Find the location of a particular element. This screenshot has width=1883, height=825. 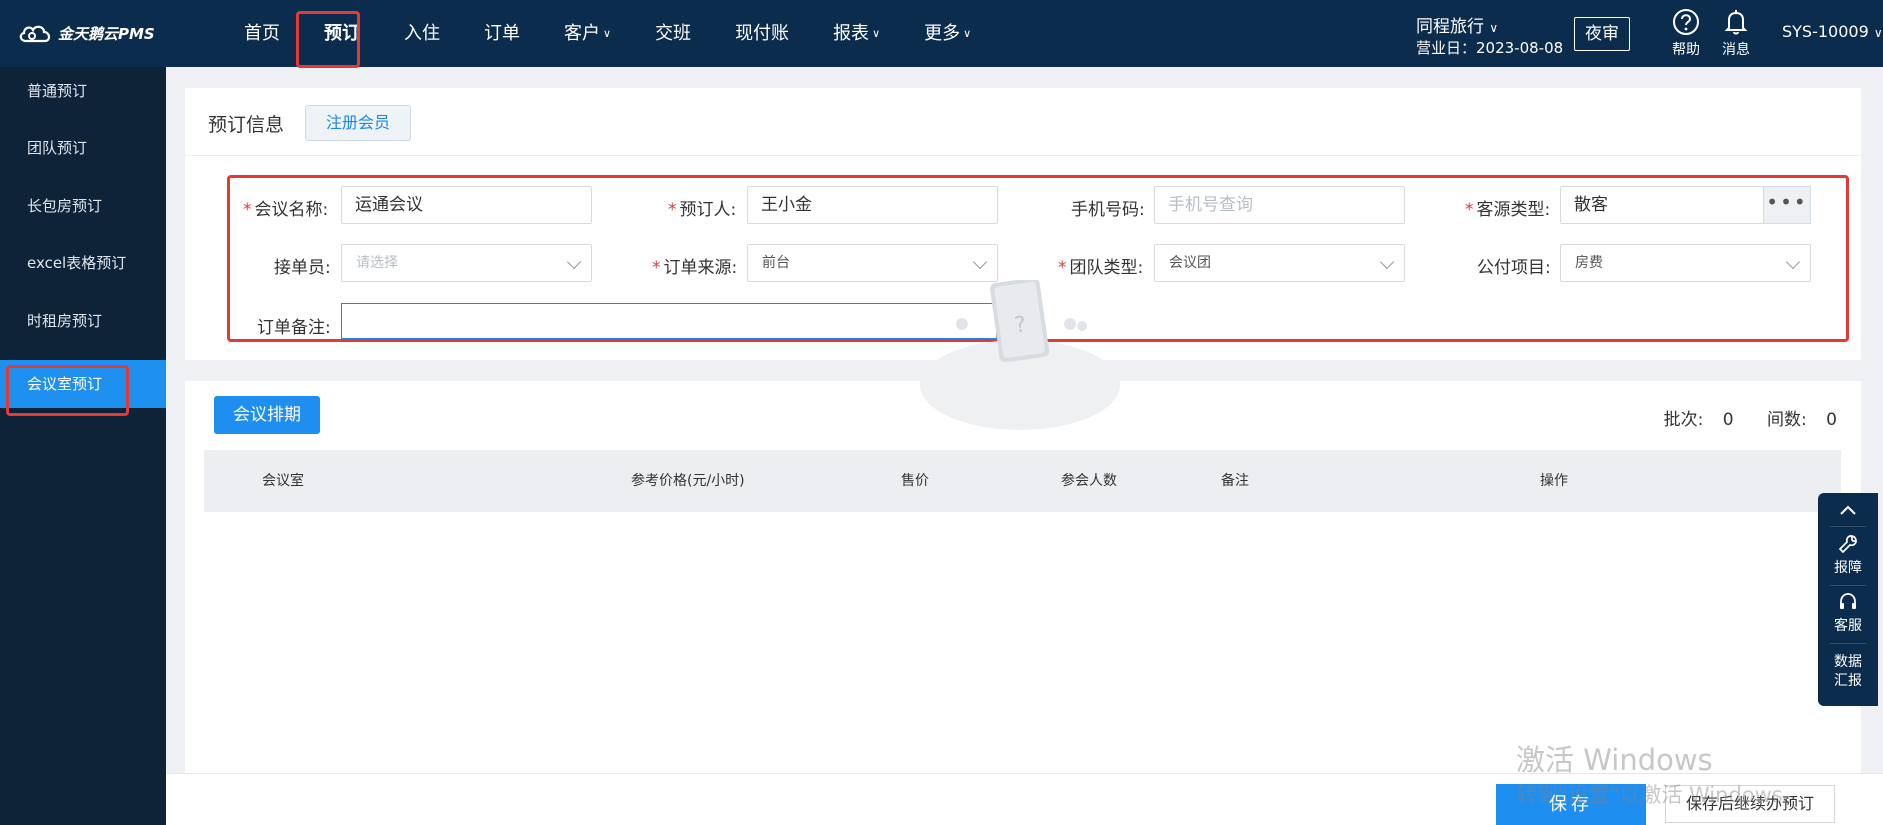

order-source-select: 前台 is located at coordinates (872, 263).